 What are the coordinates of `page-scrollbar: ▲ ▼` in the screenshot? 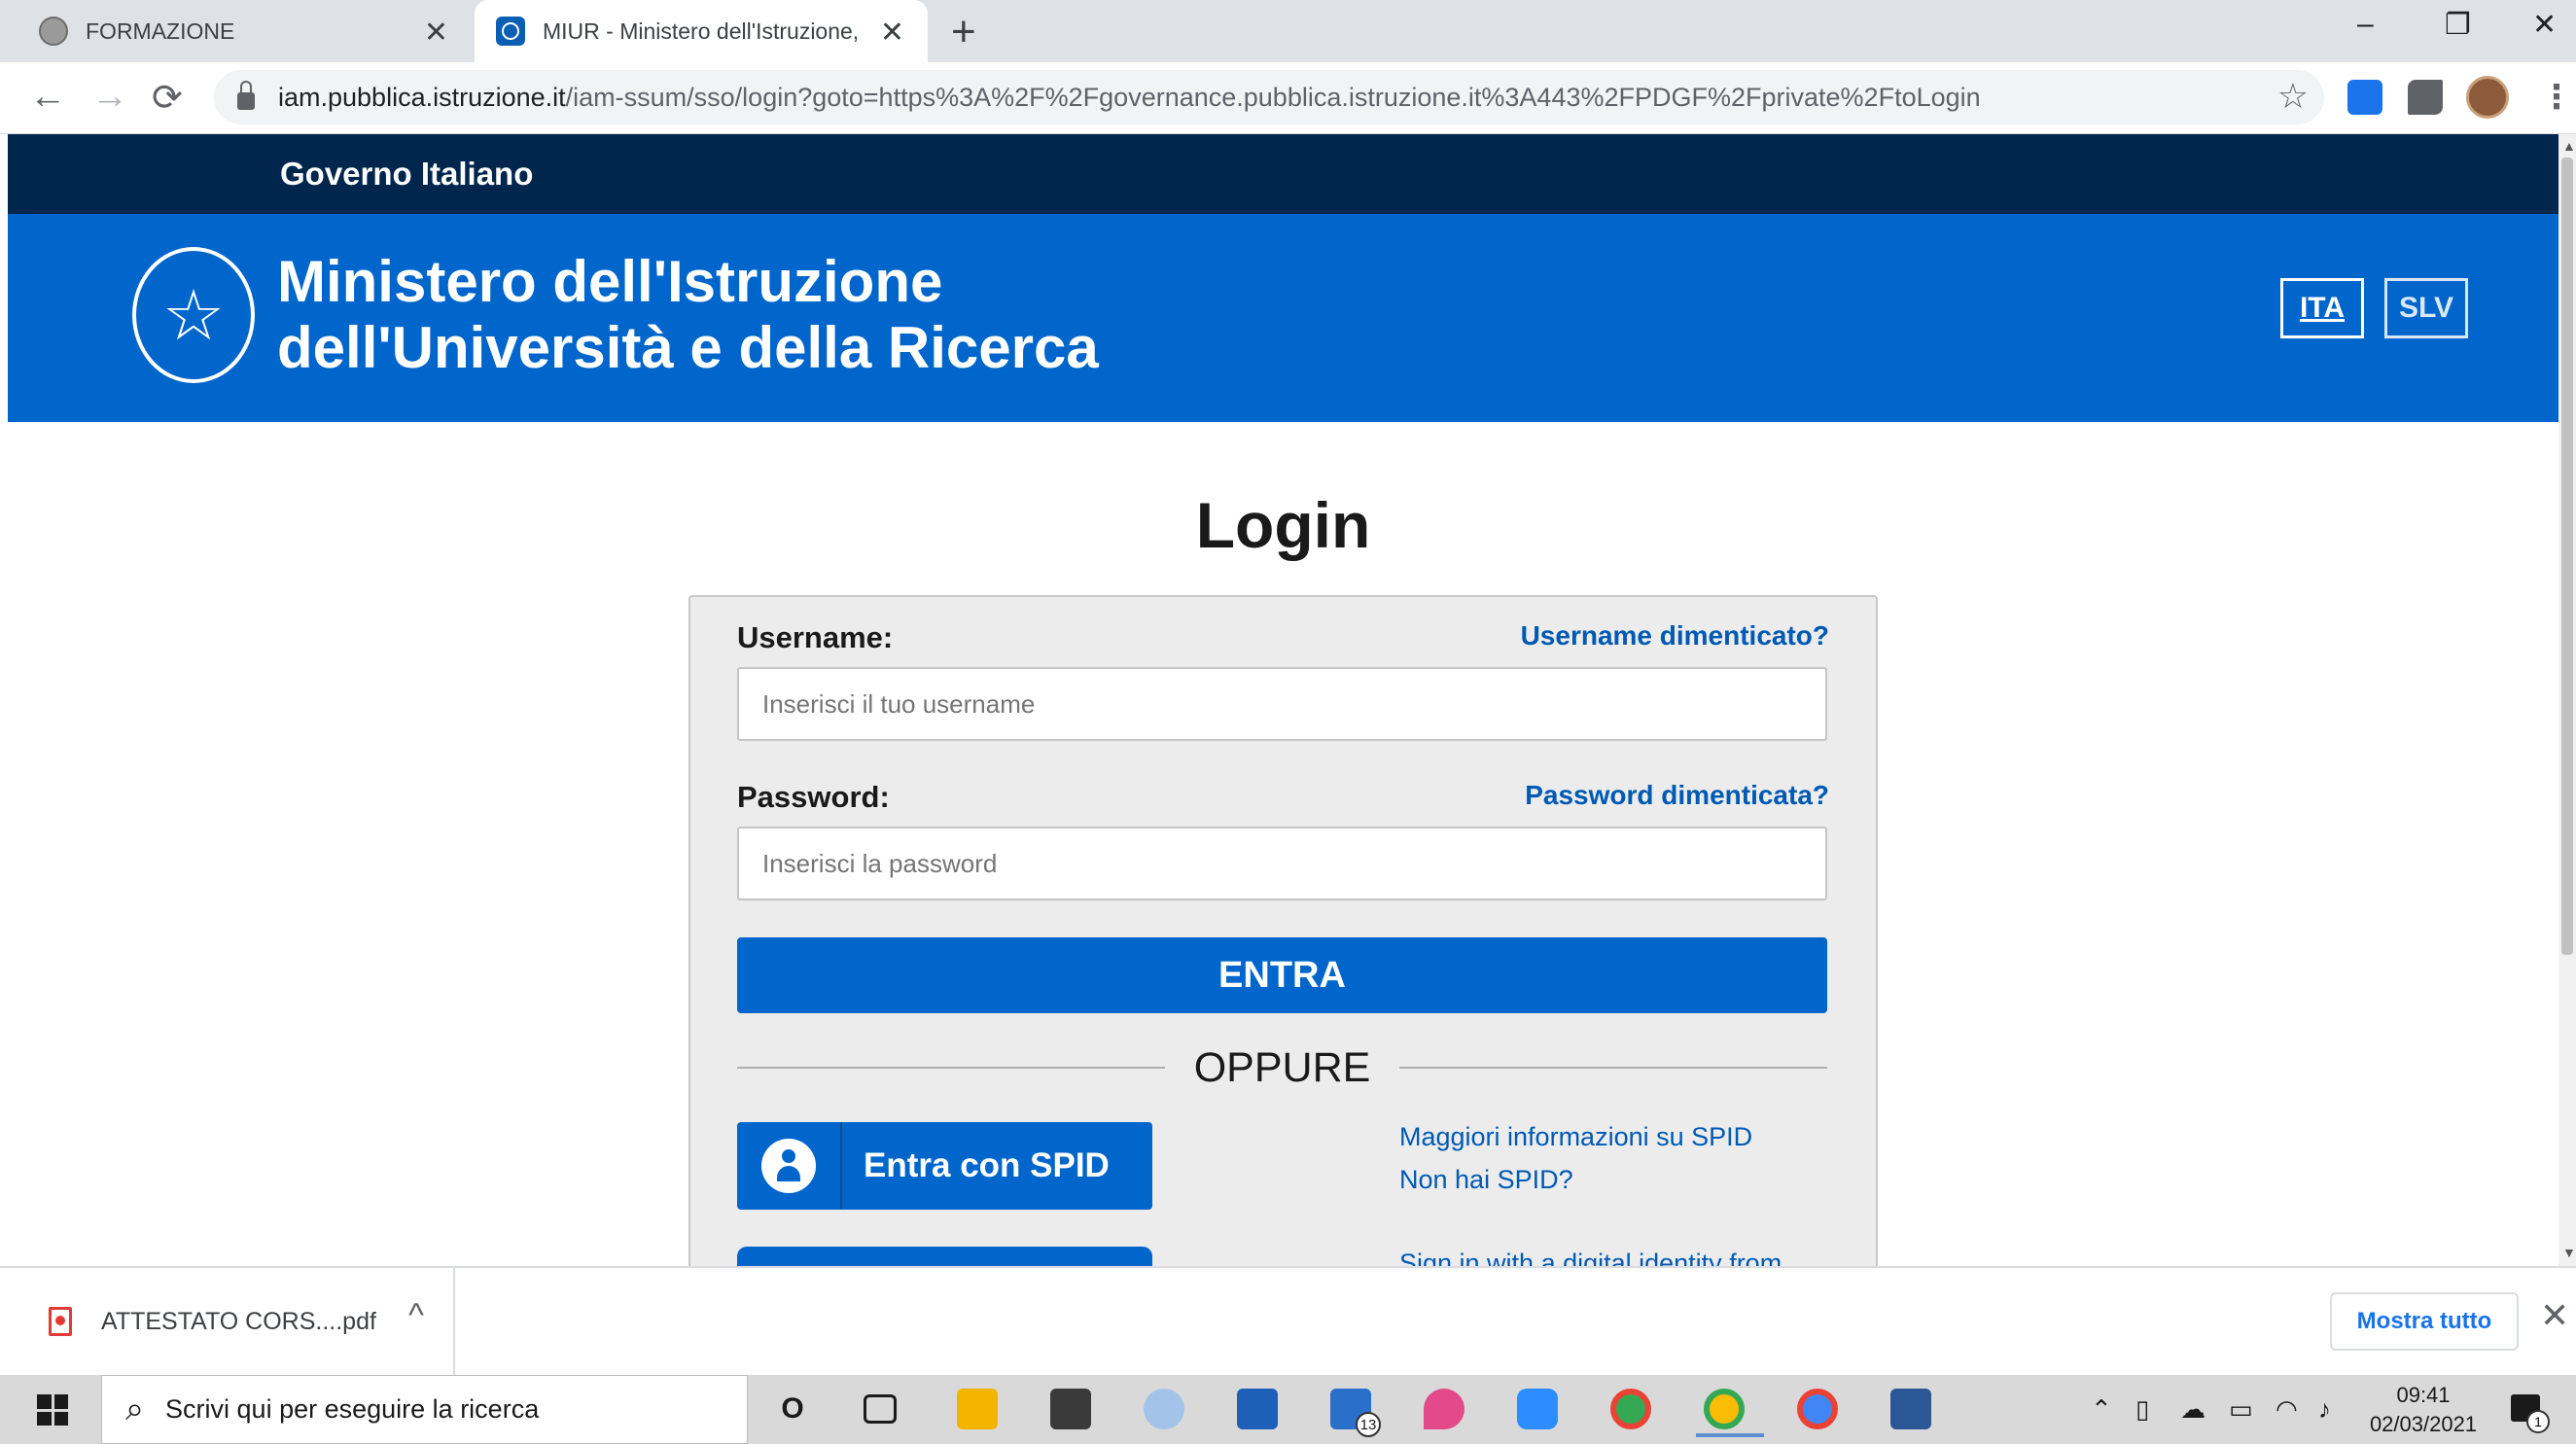 It's located at (2567, 700).